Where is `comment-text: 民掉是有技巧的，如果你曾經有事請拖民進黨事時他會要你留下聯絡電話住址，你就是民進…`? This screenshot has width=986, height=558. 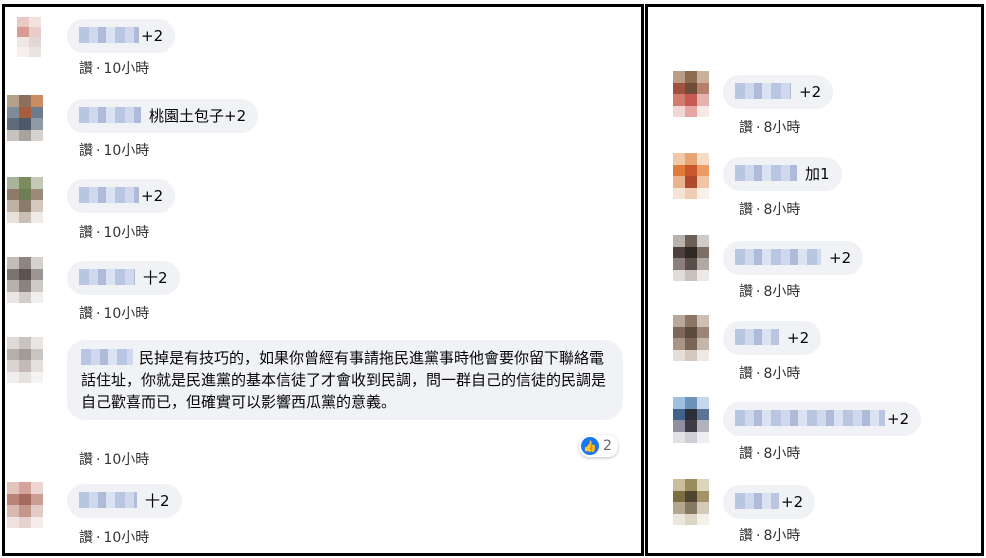 comment-text: 民掉是有技巧的，如果你曾經有事請拖民進黨事時他會要你留下聯絡電話住址，你就是民進… is located at coordinates (344, 380).